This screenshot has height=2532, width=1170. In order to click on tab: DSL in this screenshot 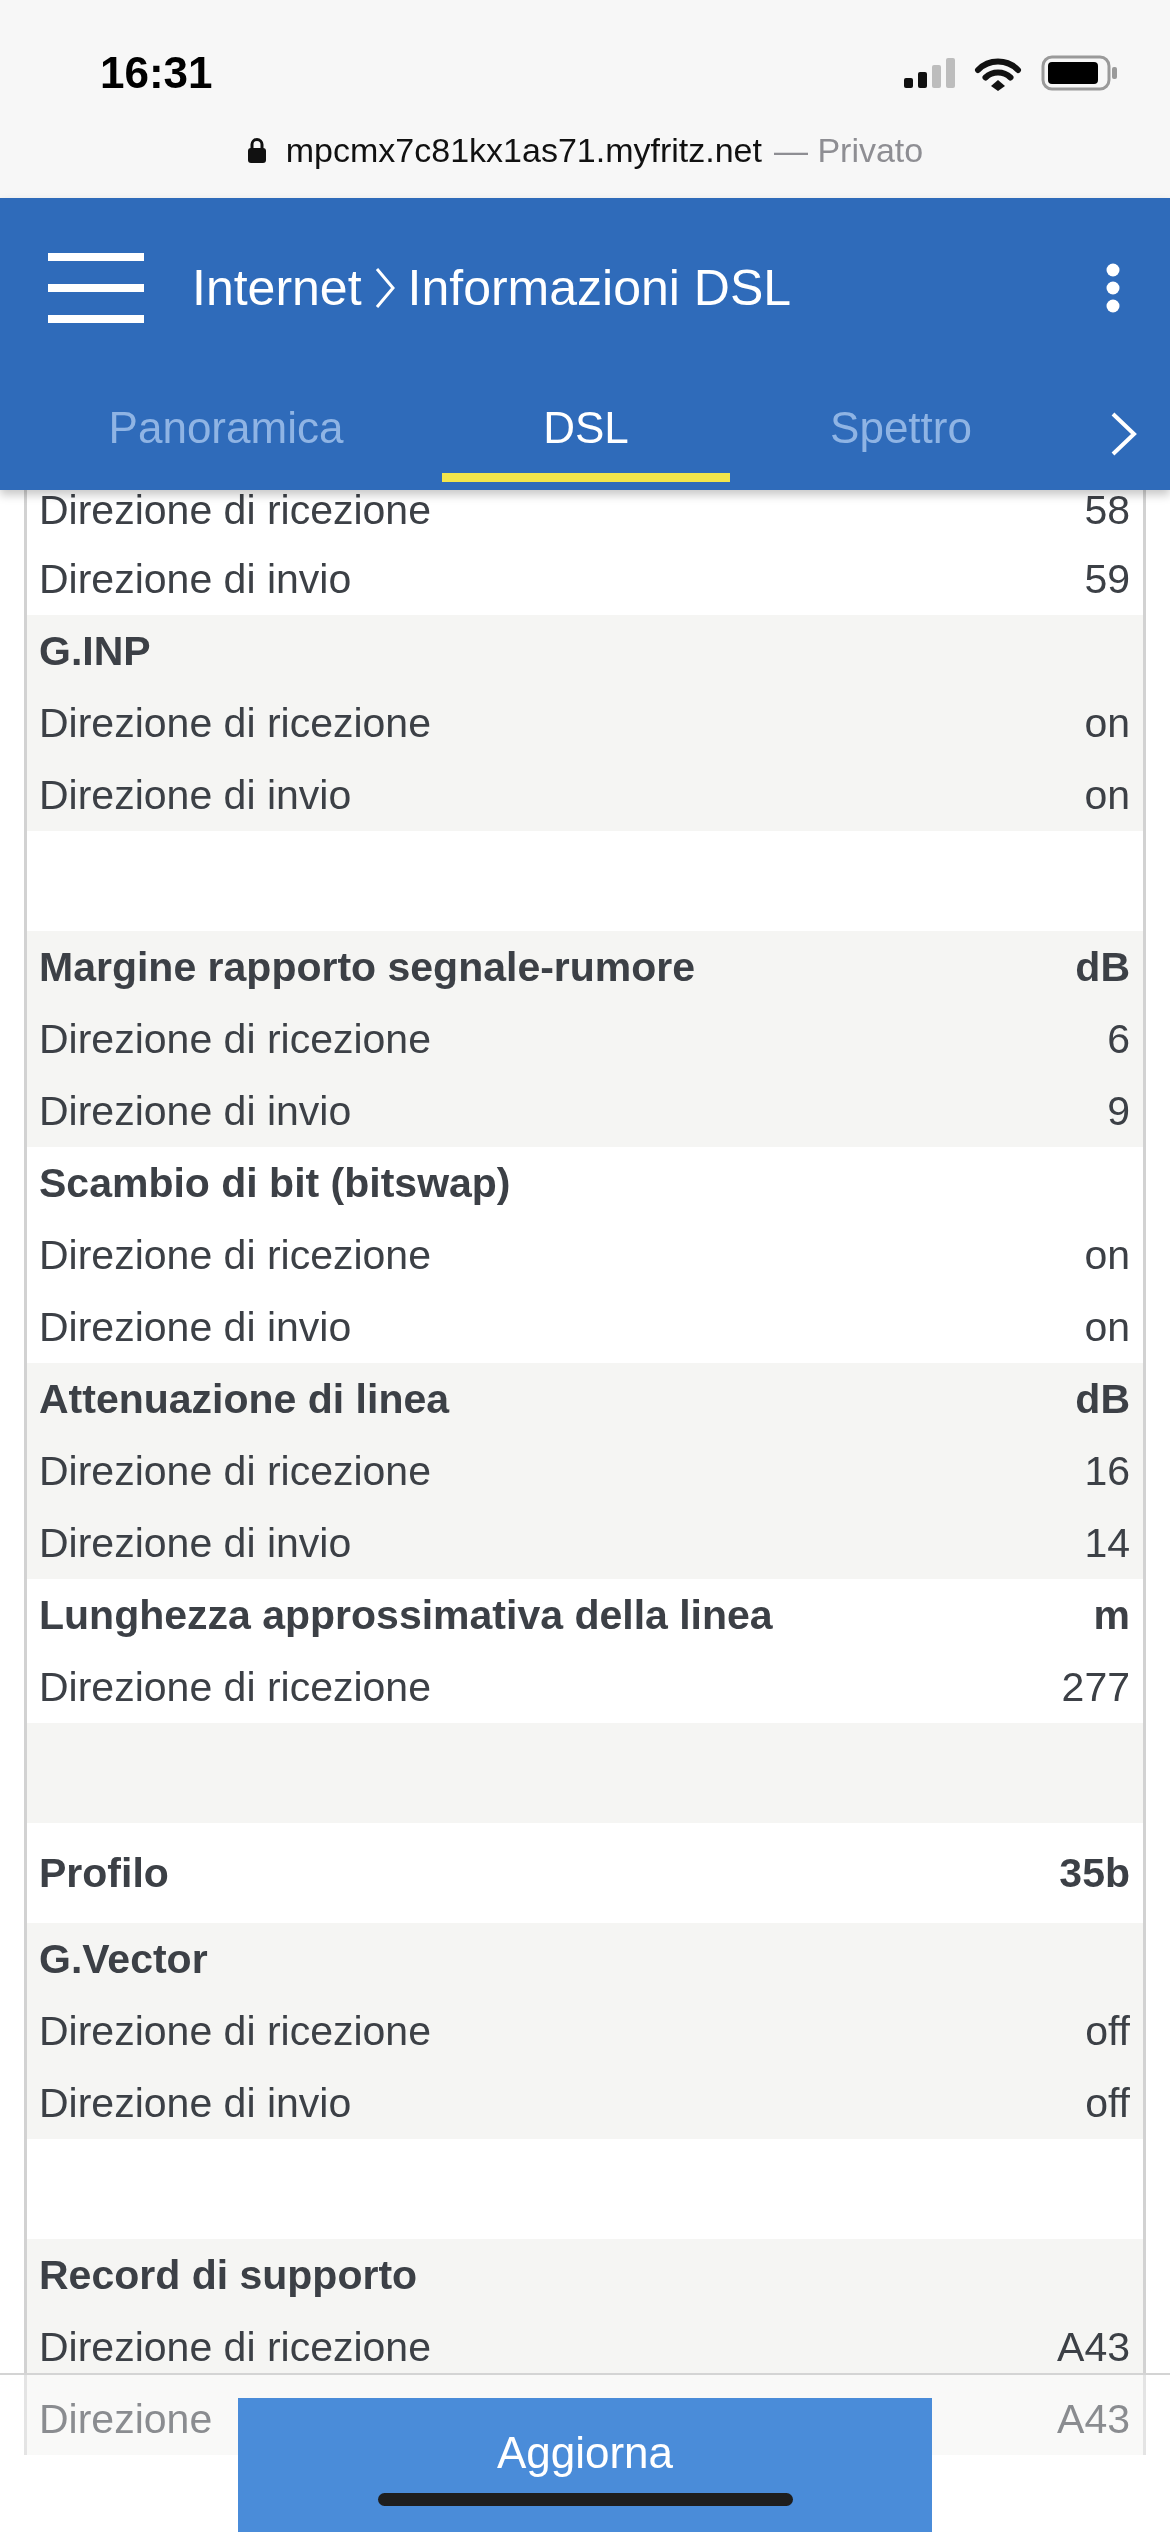, I will do `click(586, 434)`.